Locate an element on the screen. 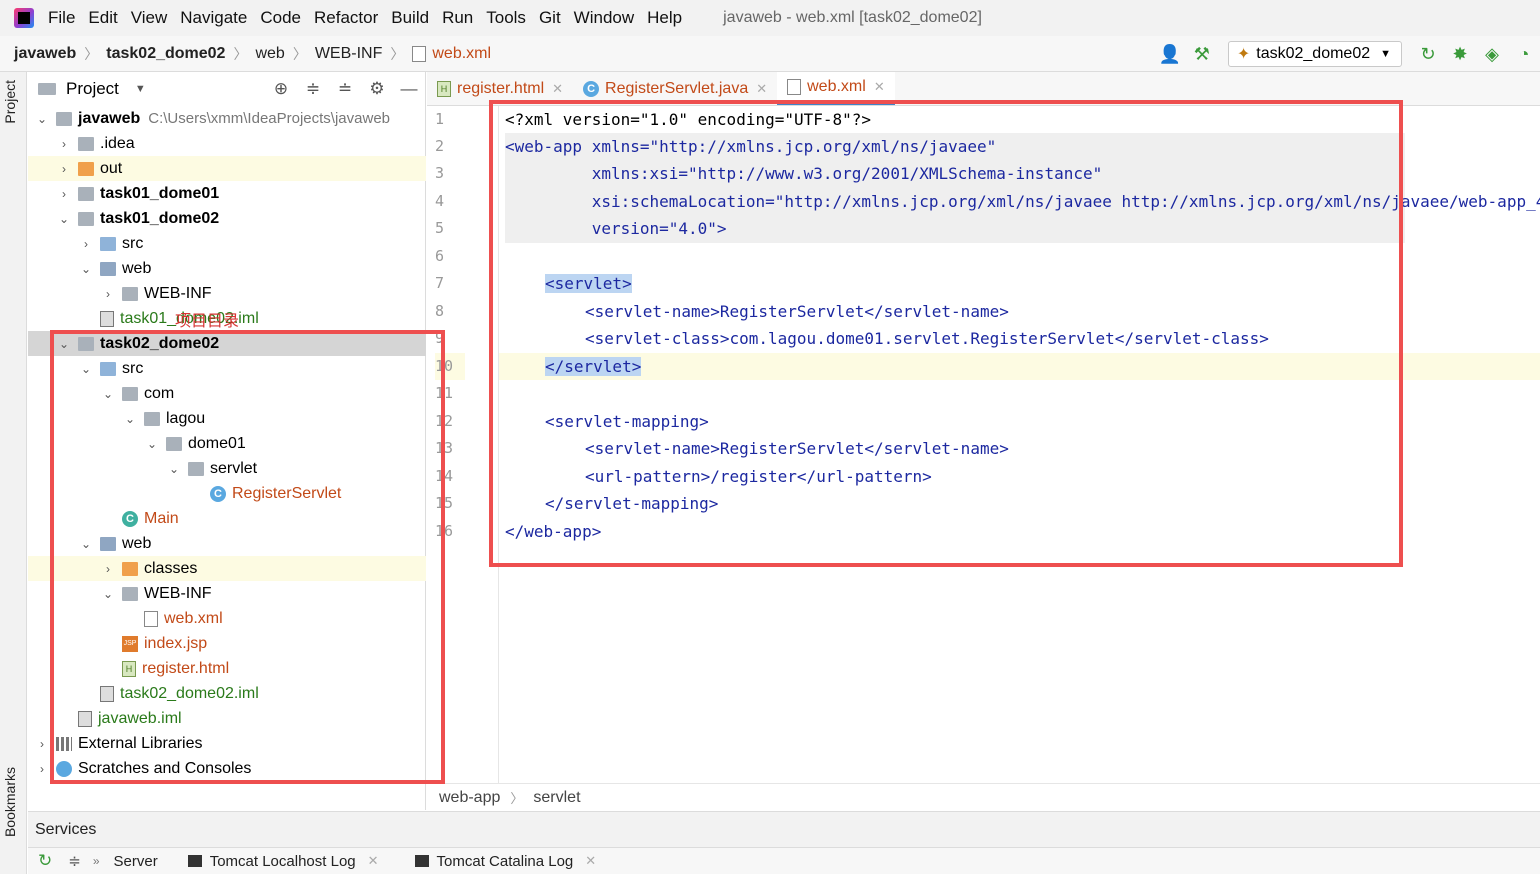  menu-window: Window is located at coordinates (604, 18).